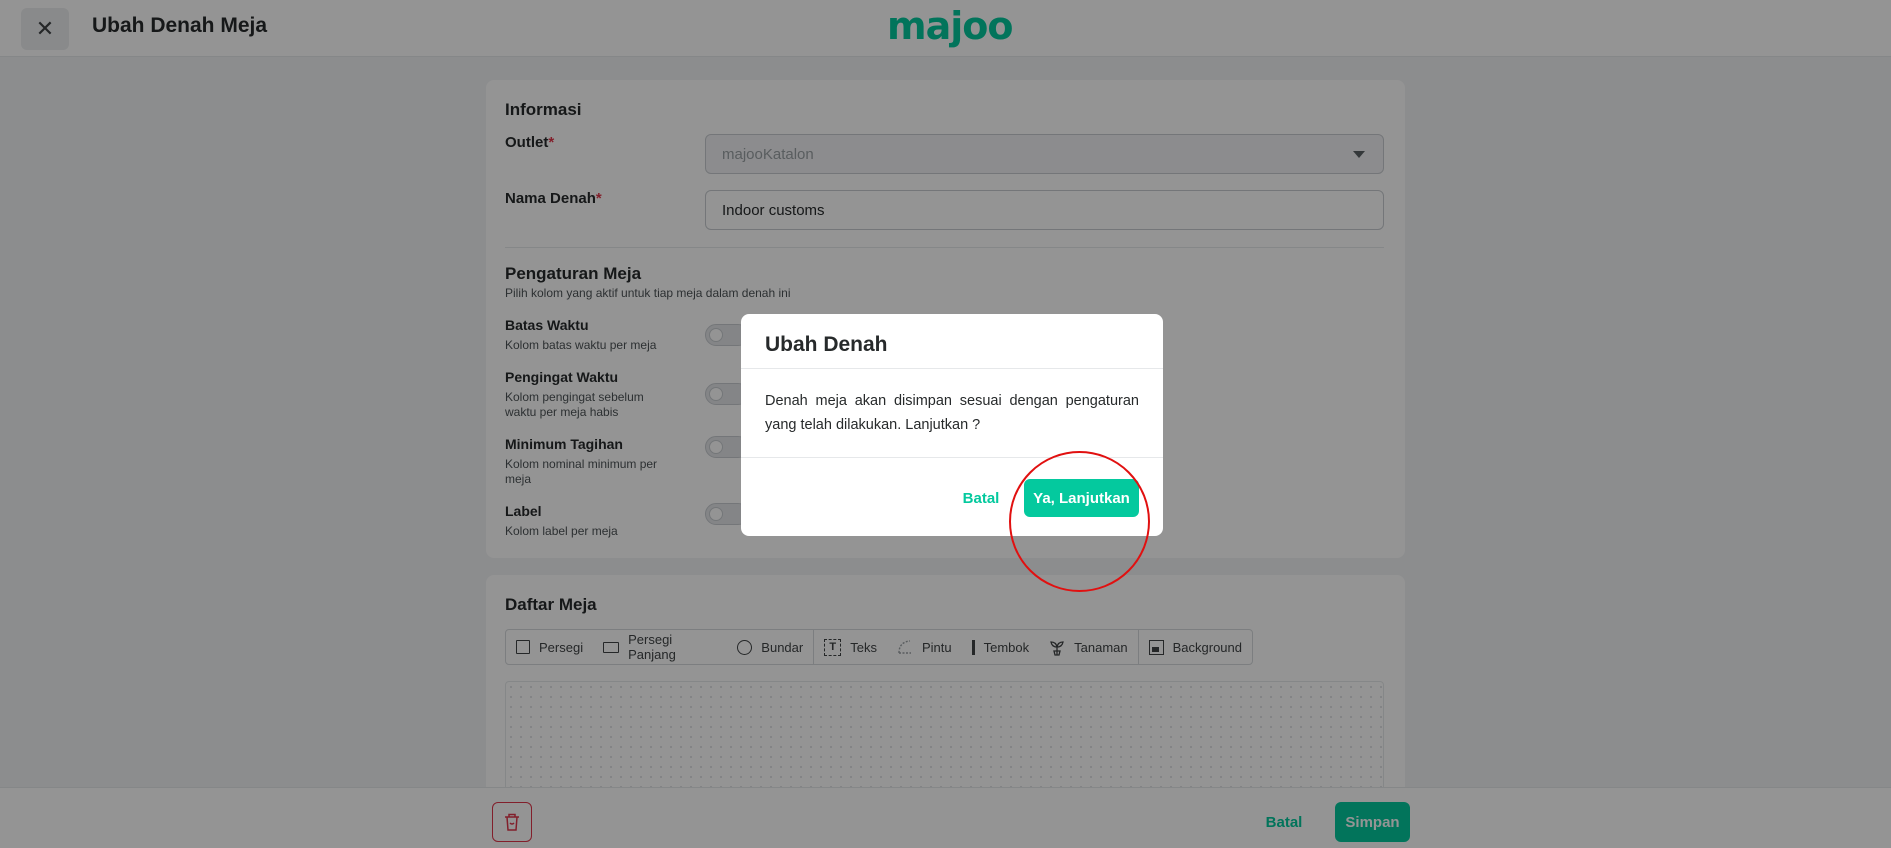 This screenshot has width=1891, height=848. What do you see at coordinates (1079, 521) in the screenshot?
I see `click-highlight-circle` at bounding box center [1079, 521].